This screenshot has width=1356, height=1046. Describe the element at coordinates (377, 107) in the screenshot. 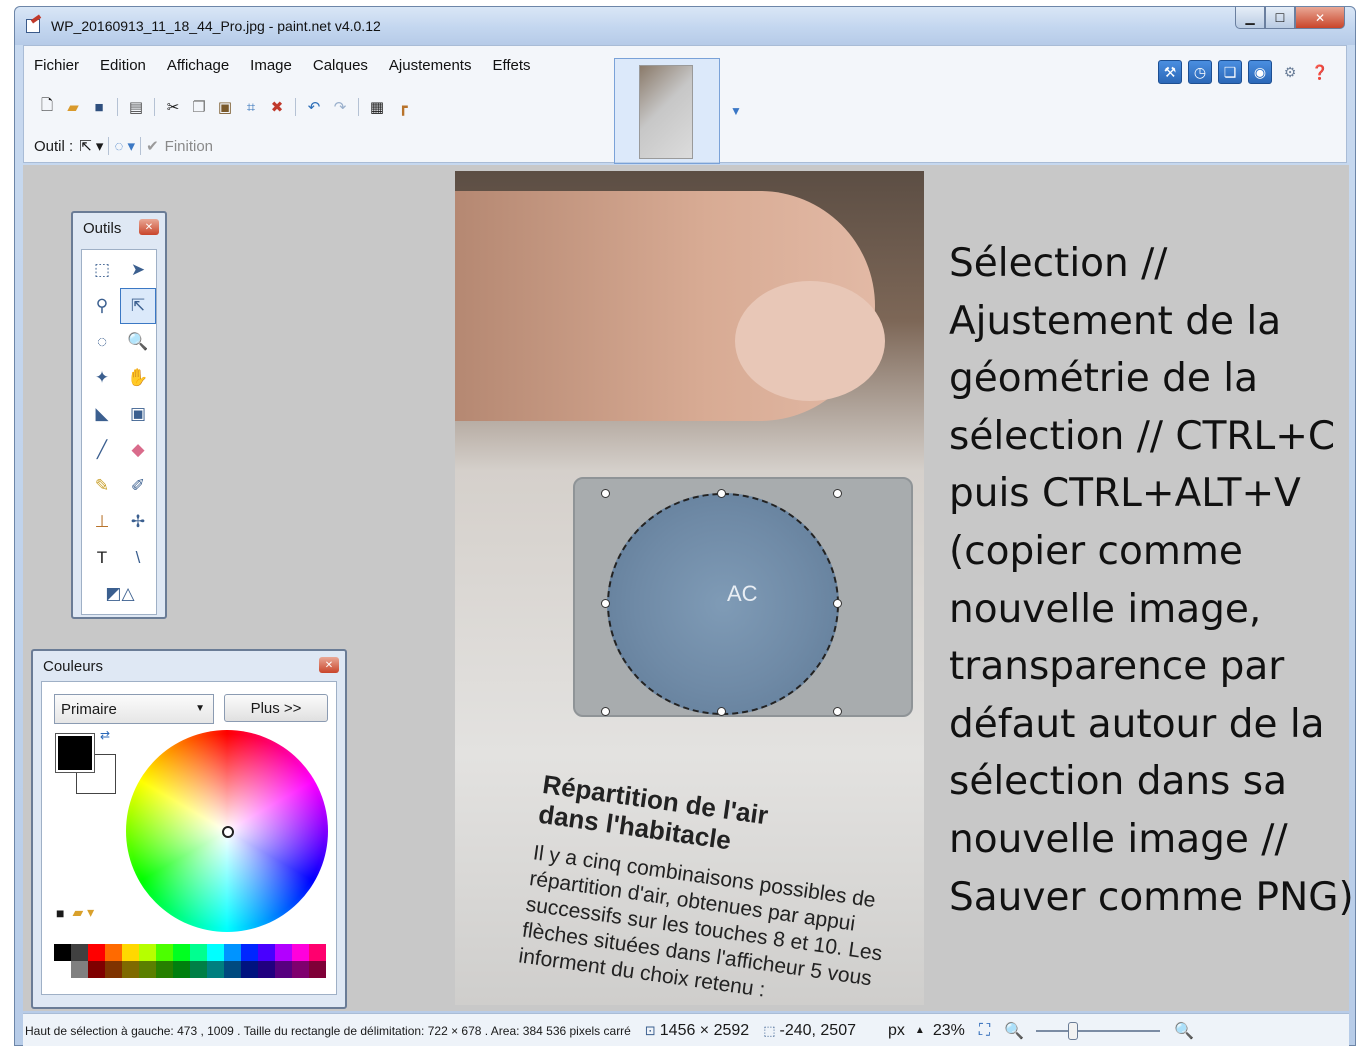

I see `grid-icon: ▦` at that location.